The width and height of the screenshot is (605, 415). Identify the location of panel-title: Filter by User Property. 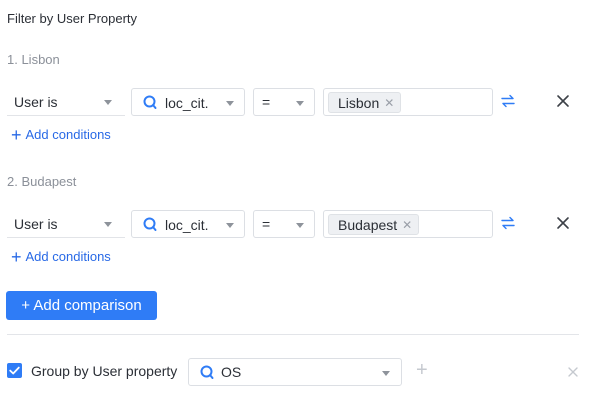
(72, 18).